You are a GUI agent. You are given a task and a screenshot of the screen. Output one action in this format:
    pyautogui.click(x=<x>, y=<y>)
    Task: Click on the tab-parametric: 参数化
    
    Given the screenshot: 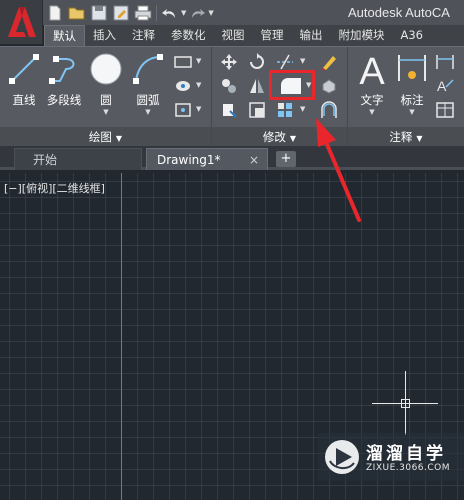 What is the action you would take?
    pyautogui.click(x=188, y=35)
    